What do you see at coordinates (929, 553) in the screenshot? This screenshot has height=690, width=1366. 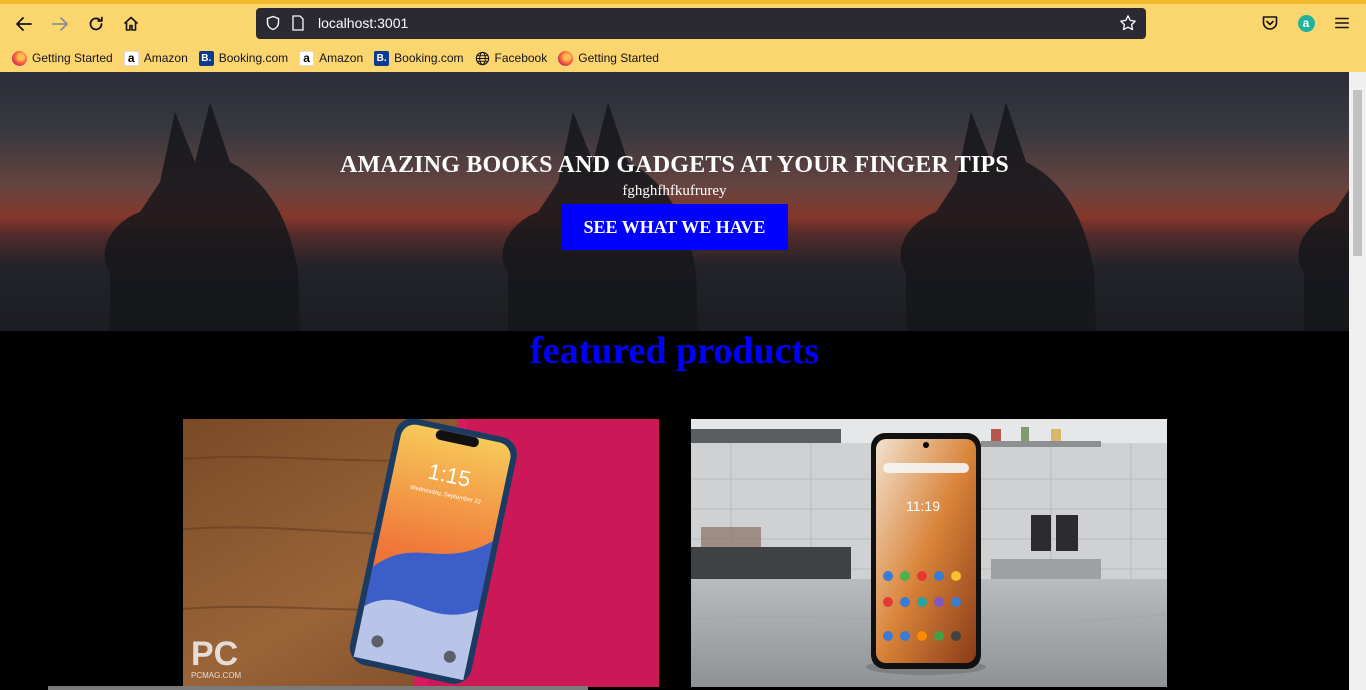 I see `product-image-android: 11:19` at bounding box center [929, 553].